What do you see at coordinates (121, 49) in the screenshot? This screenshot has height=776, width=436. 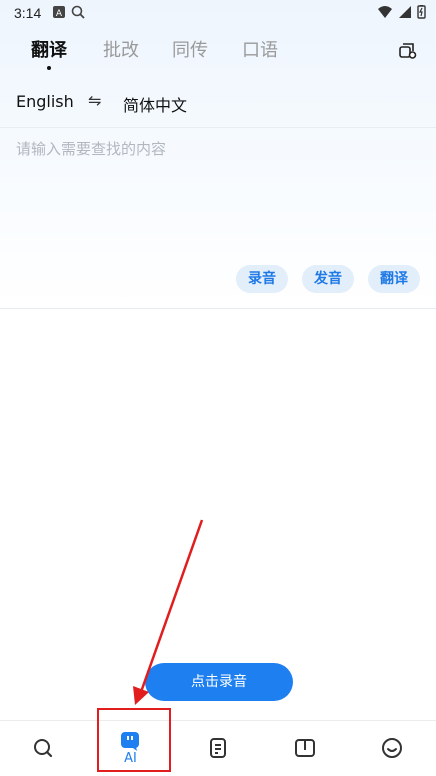 I see `tab-correct: 批改` at bounding box center [121, 49].